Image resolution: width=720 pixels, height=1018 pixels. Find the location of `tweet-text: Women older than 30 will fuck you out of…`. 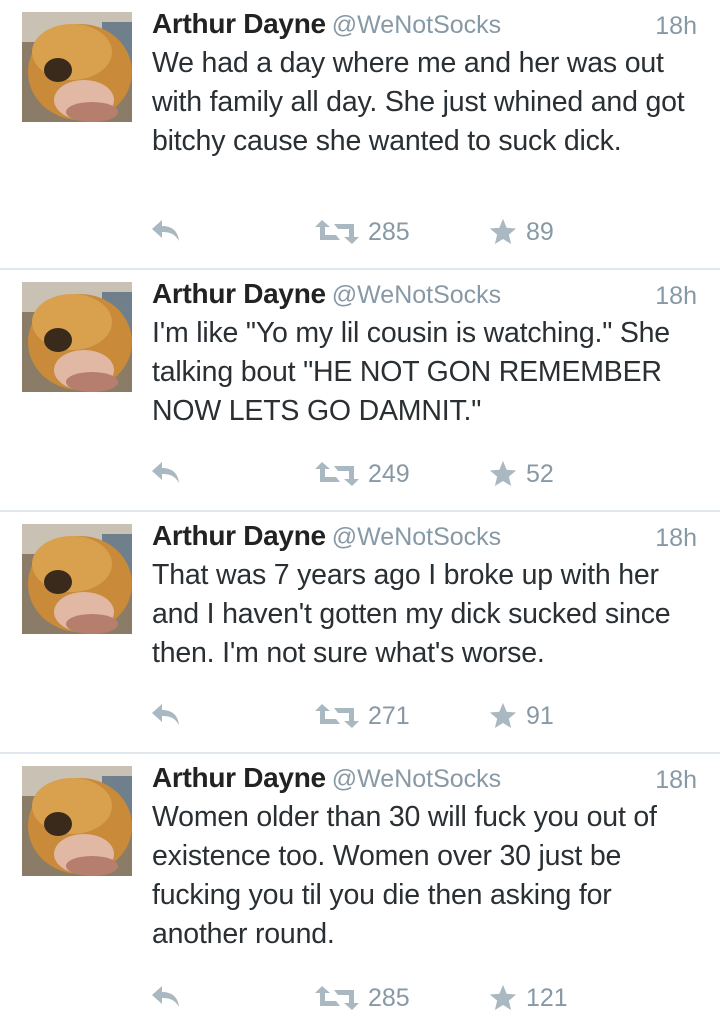

tweet-text: Women older than 30 will fuck you out of… is located at coordinates (404, 875).